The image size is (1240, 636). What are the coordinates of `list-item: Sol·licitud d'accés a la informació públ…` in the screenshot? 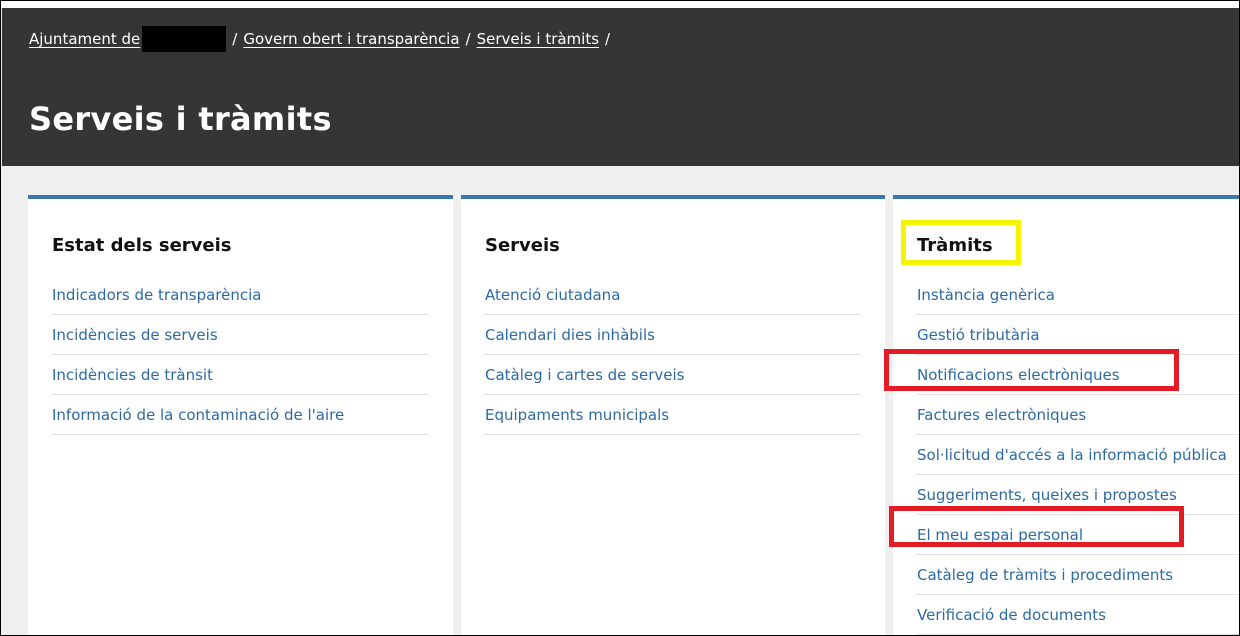 It's located at (1078, 455).